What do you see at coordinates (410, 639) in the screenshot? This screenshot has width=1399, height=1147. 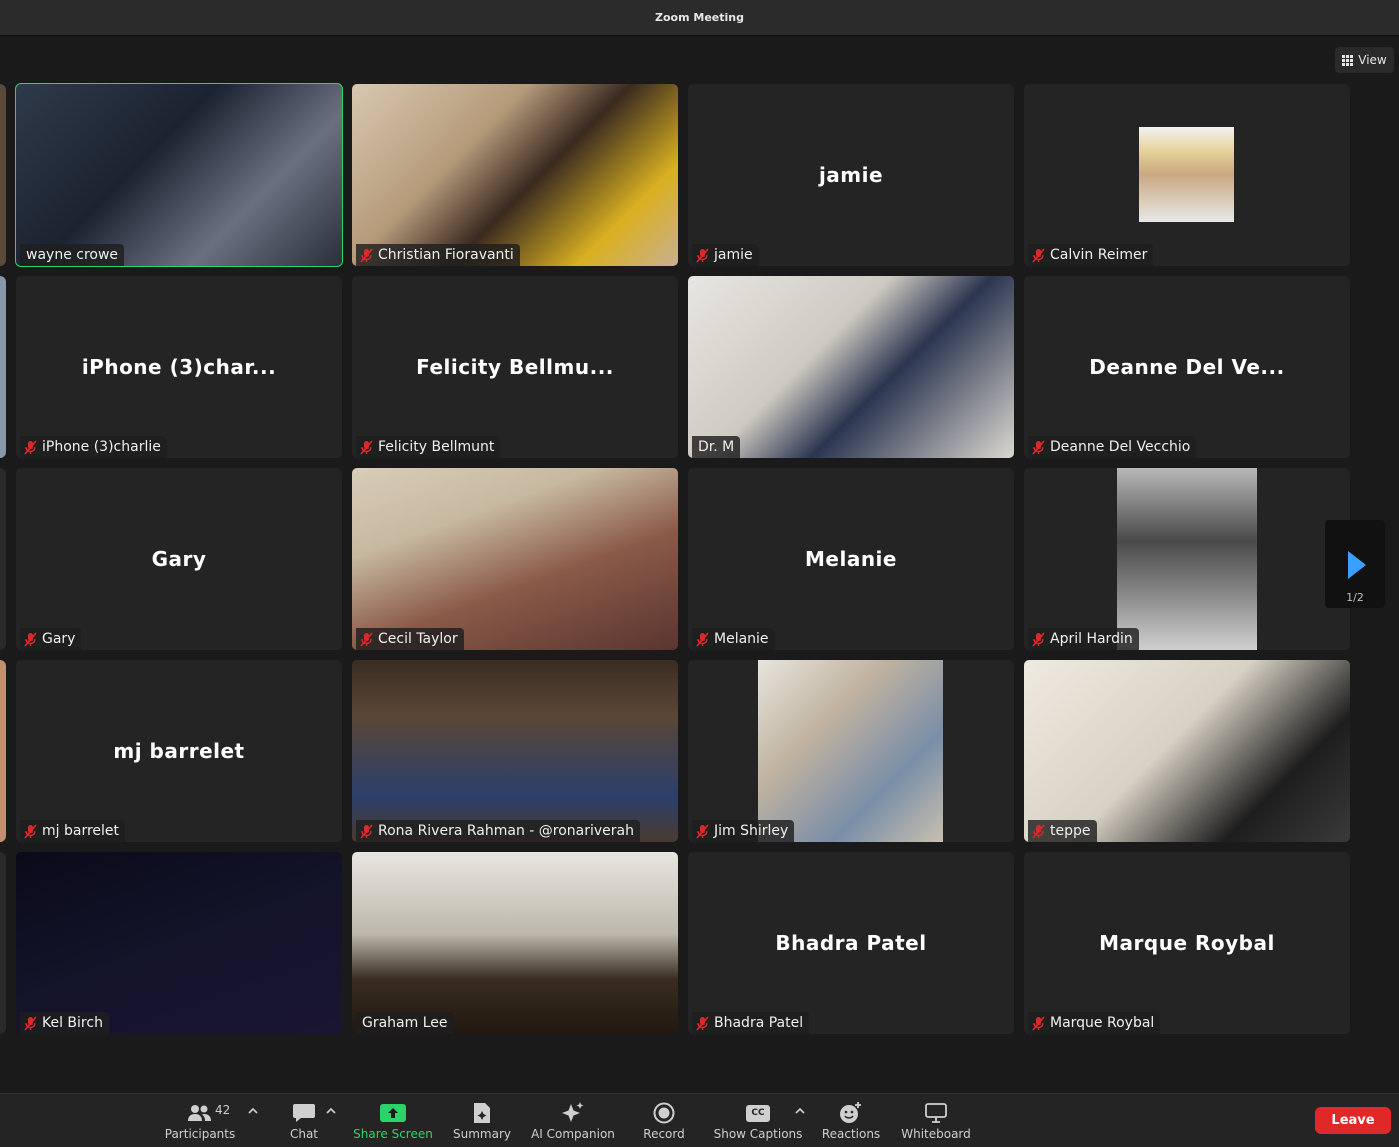 I see `participant-name-label: Cecil Taylor` at bounding box center [410, 639].